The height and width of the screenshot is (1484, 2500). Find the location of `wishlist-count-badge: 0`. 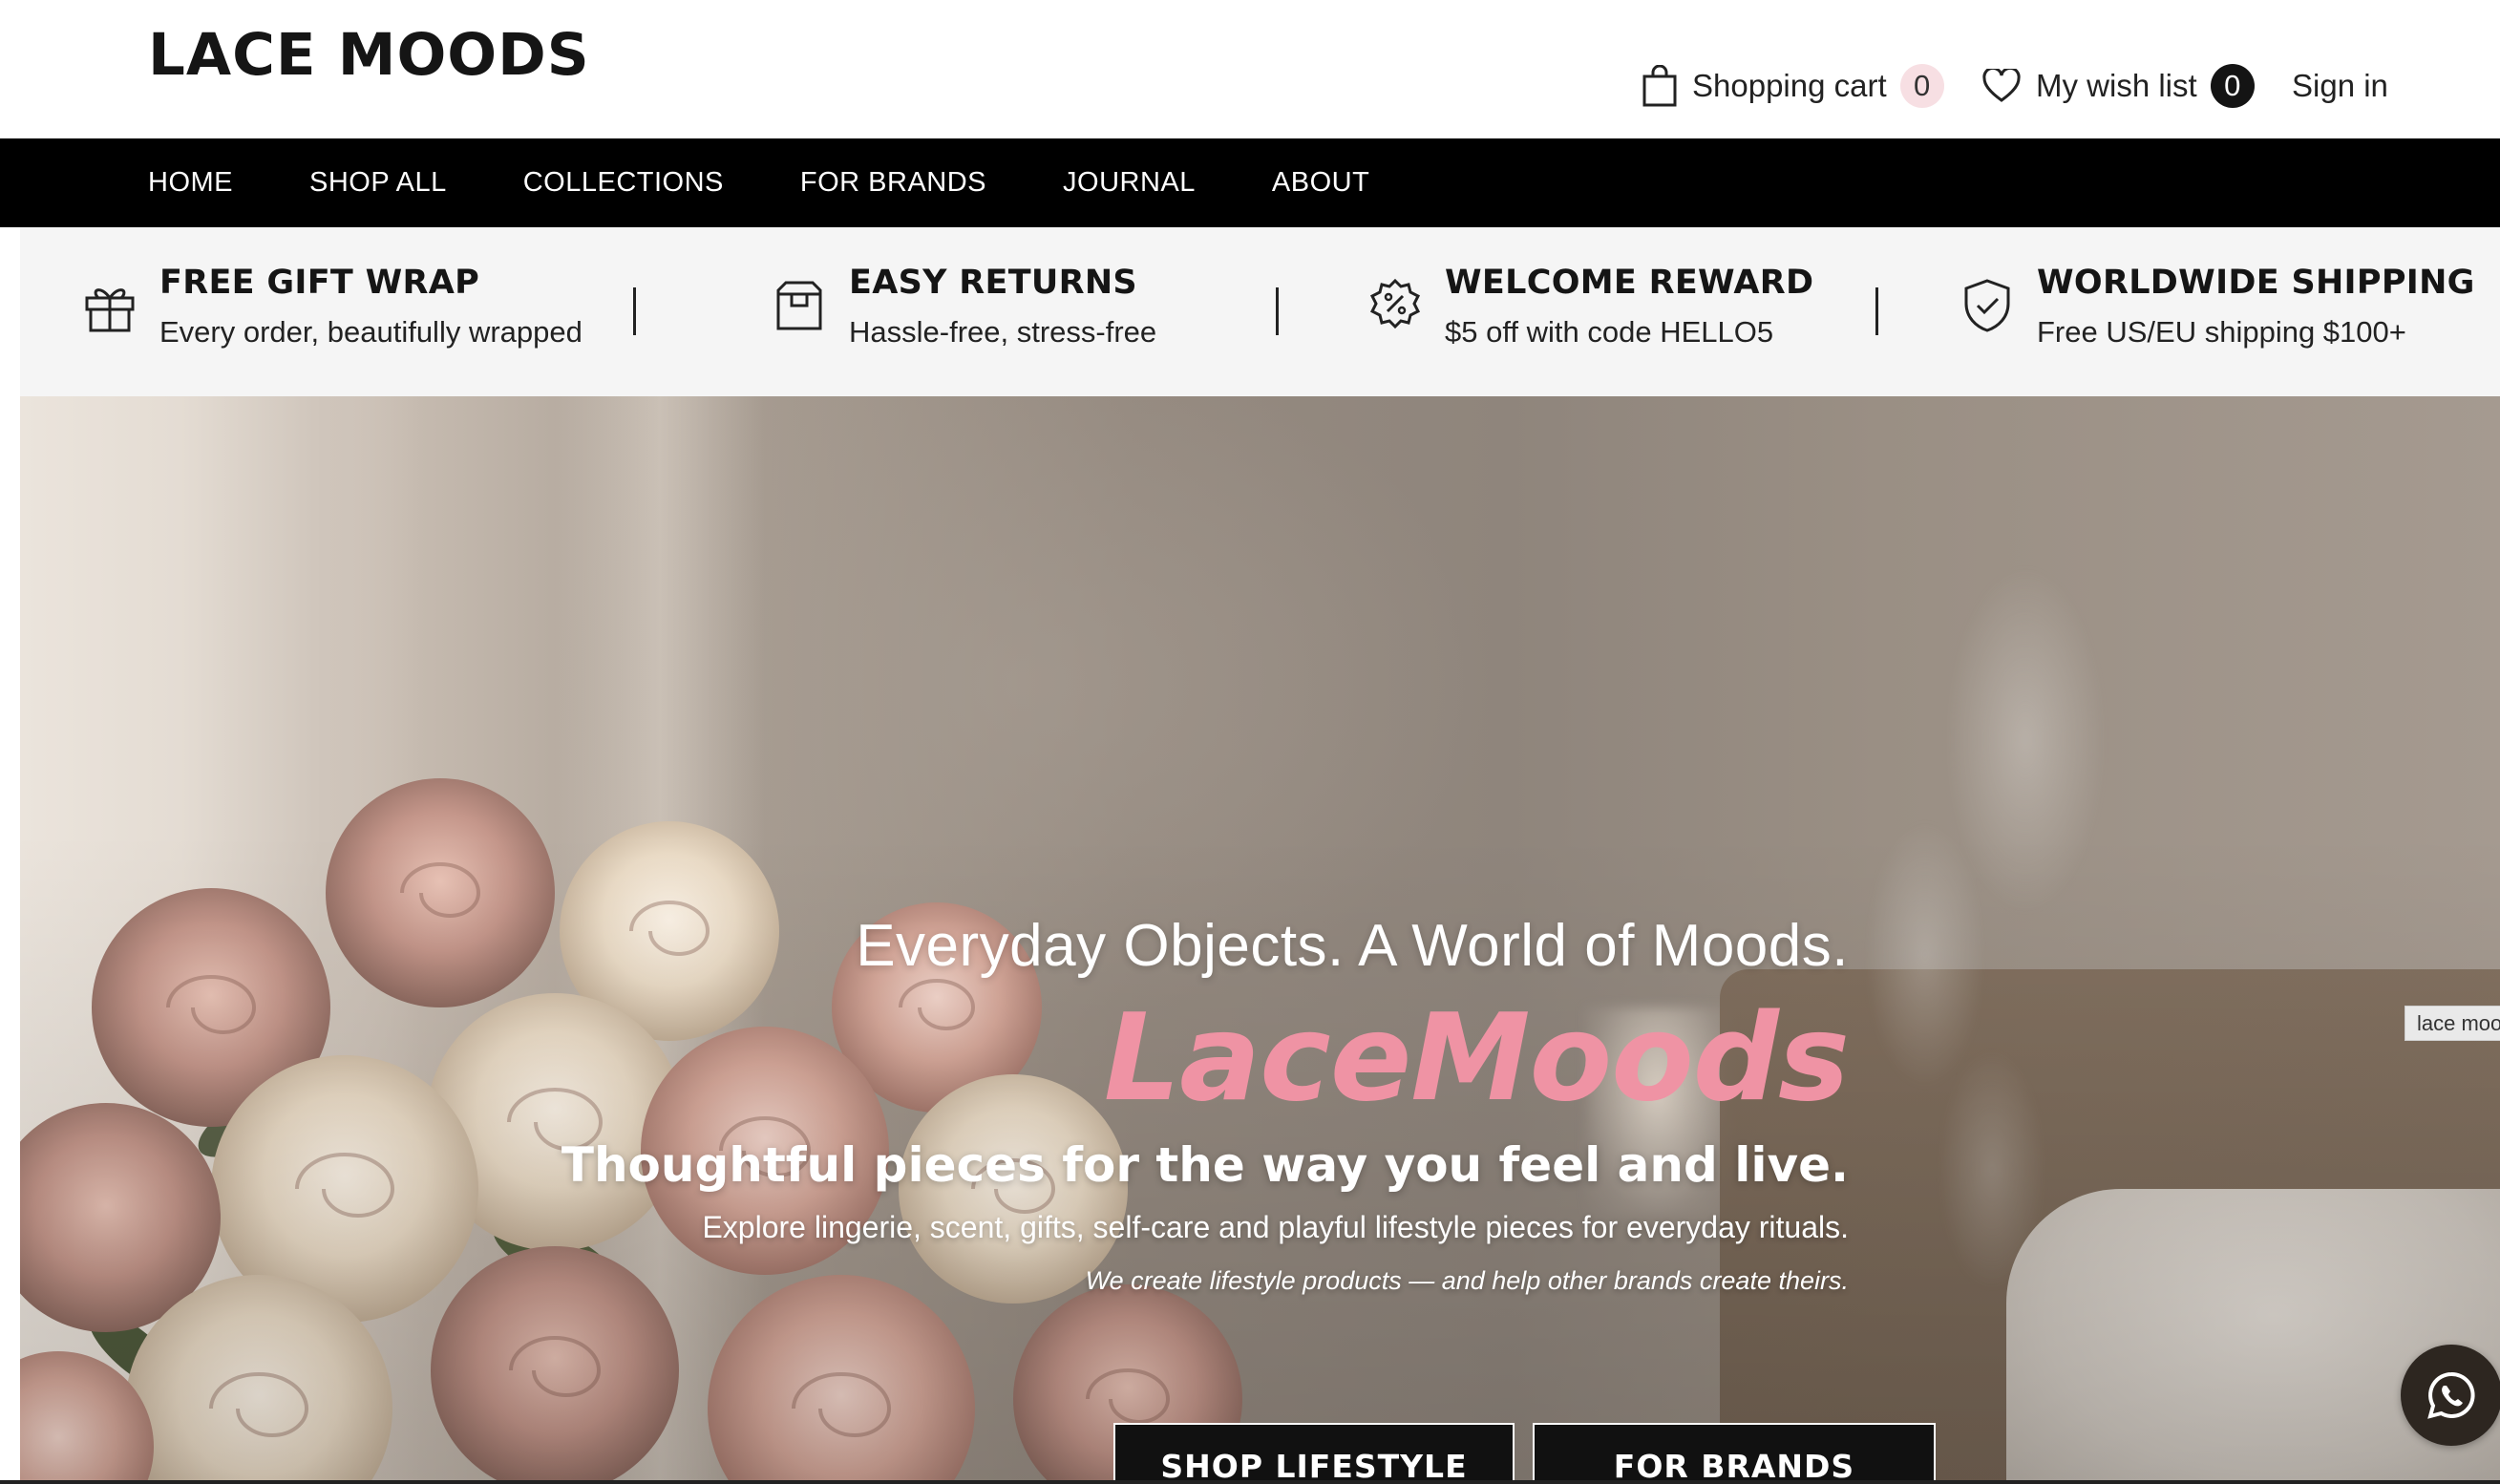

wishlist-count-badge: 0 is located at coordinates (2232, 86).